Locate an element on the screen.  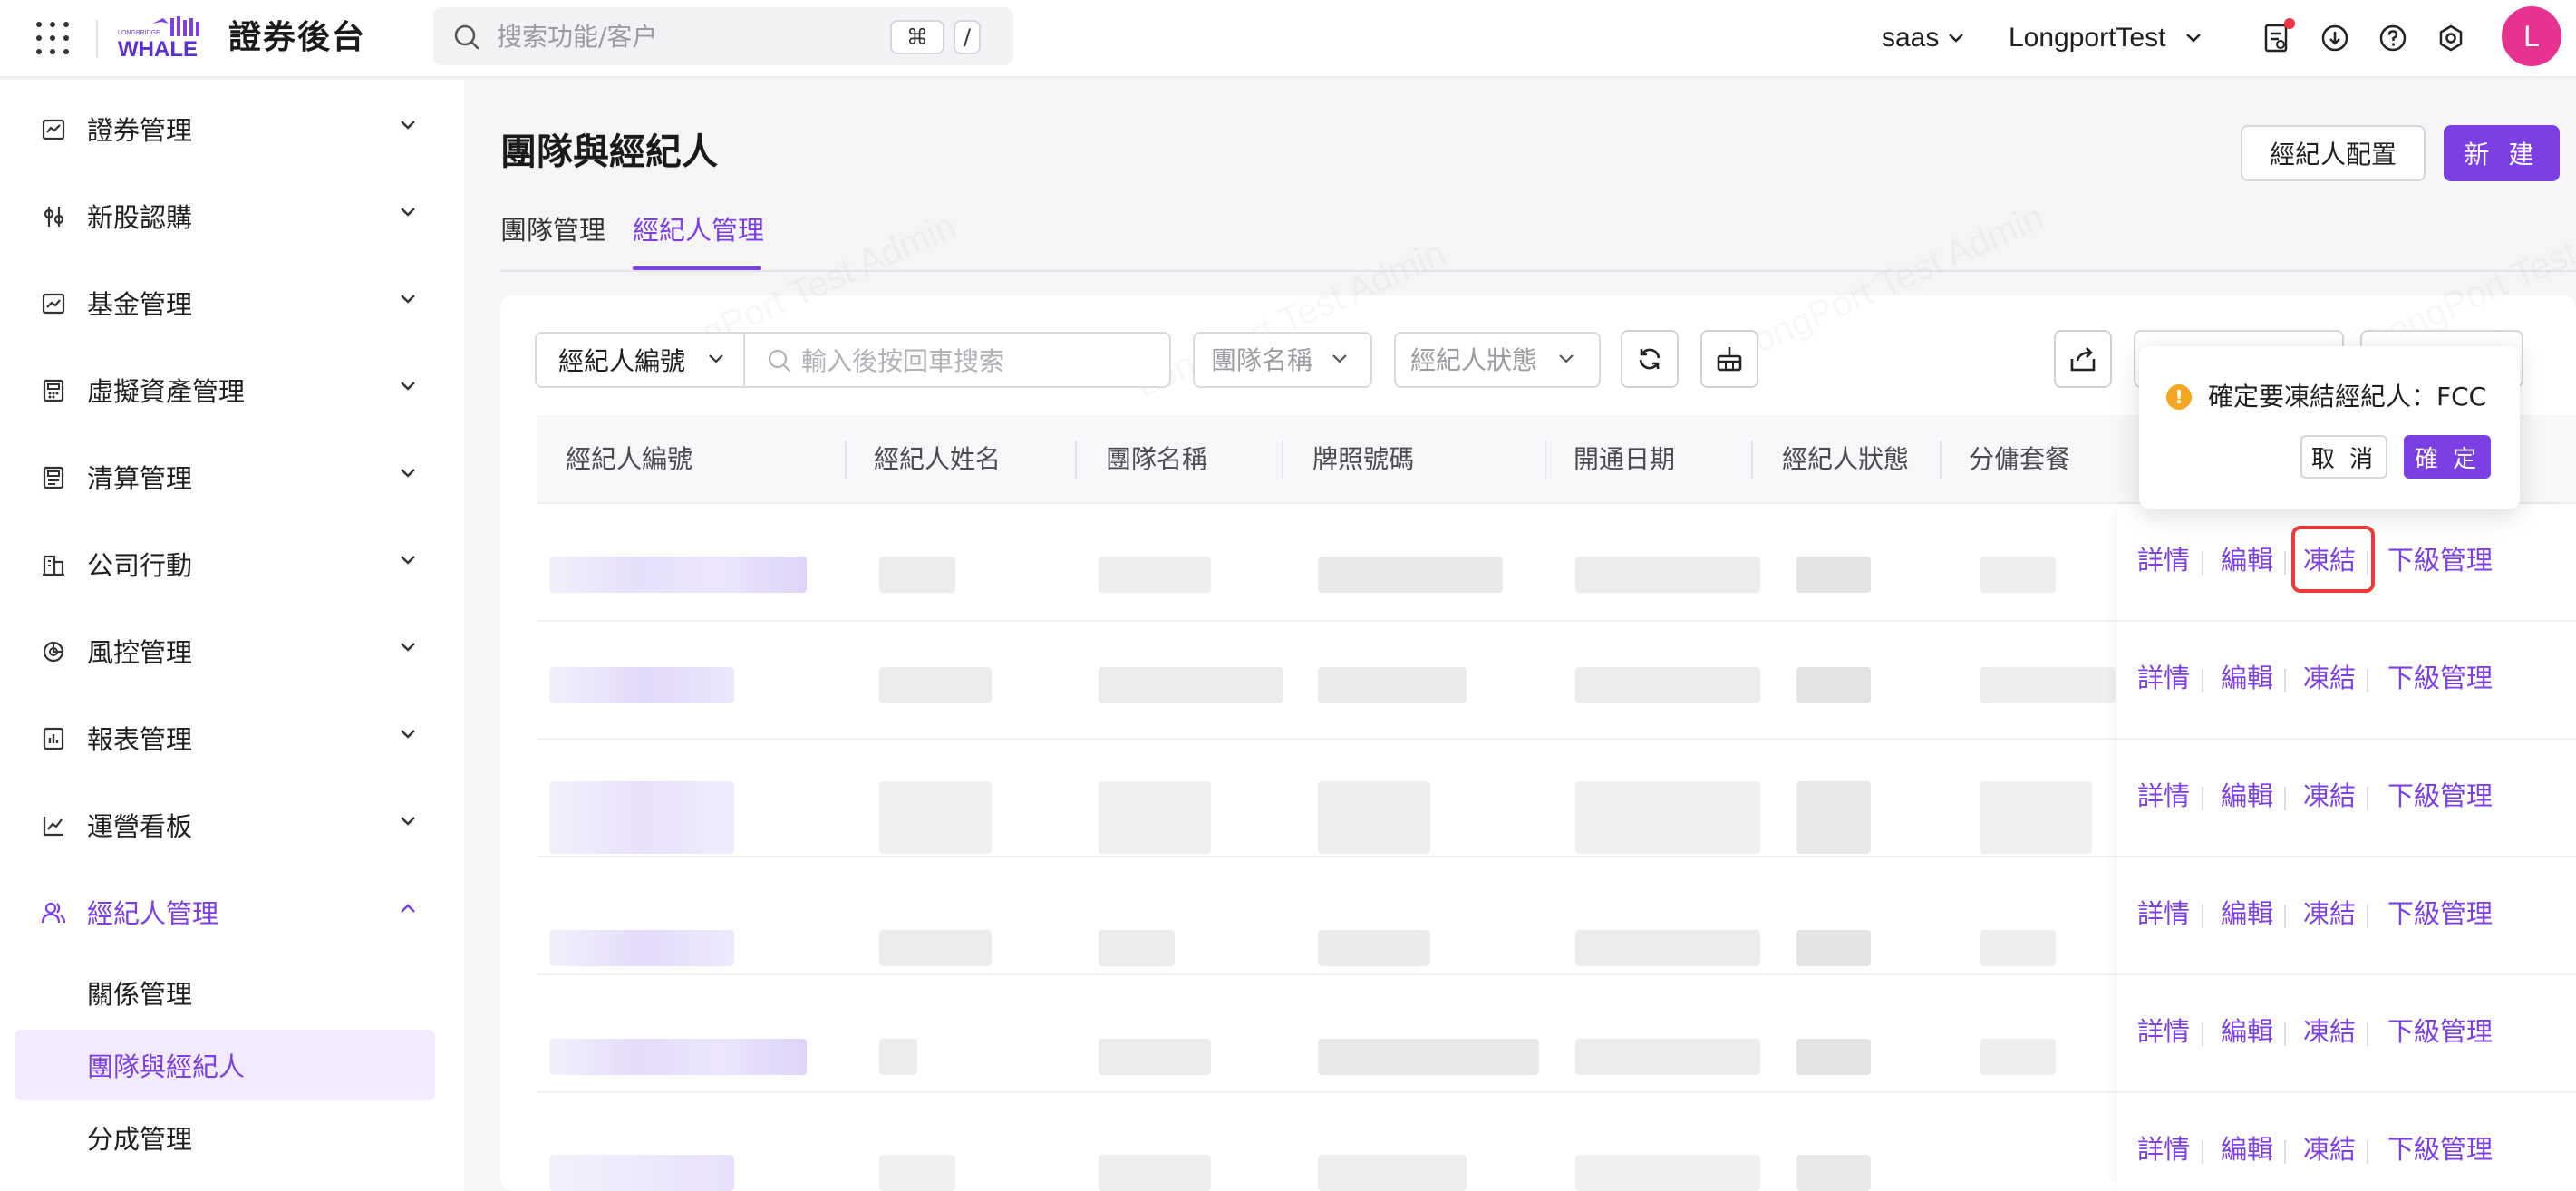
search-field-select: 經紀人編號 is located at coordinates (640, 360).